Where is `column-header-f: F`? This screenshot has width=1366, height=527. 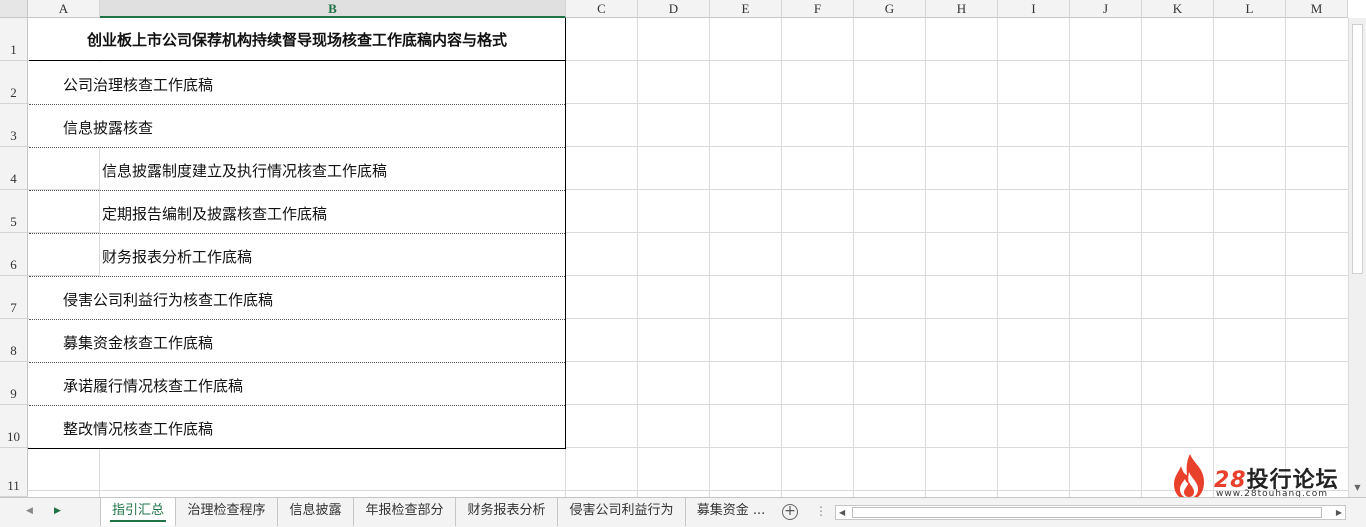 column-header-f: F is located at coordinates (818, 9).